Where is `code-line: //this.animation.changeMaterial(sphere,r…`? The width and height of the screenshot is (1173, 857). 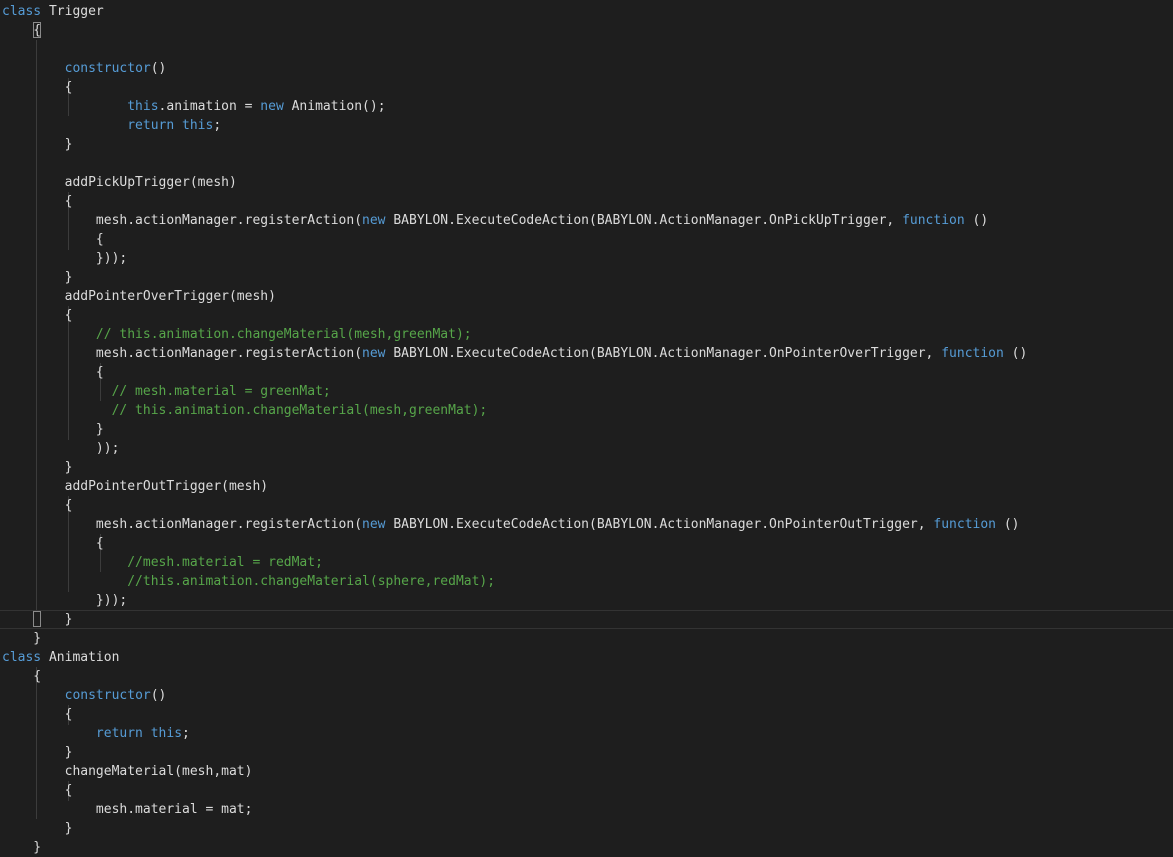 code-line: //this.animation.changeMaterial(sphere,r… is located at coordinates (248, 581).